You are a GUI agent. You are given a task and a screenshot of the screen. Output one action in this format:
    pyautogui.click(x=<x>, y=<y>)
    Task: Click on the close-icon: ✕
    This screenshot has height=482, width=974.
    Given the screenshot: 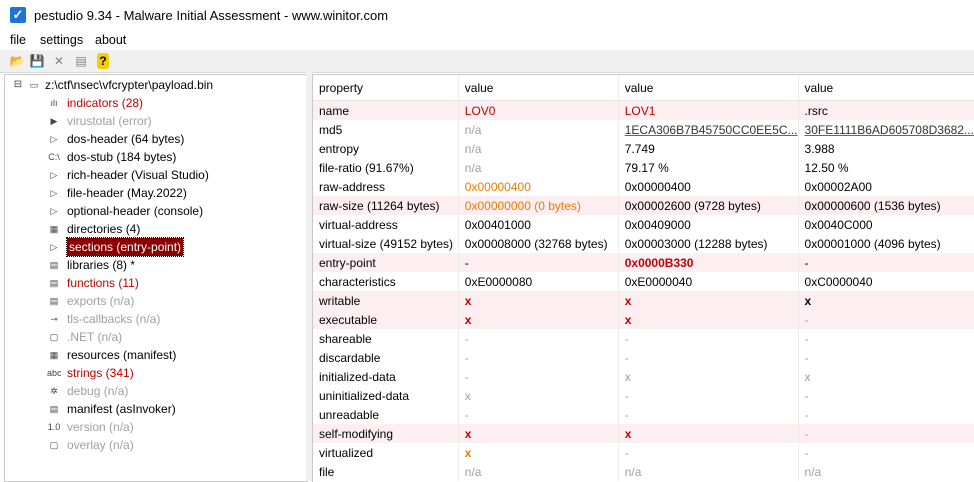 What is the action you would take?
    pyautogui.click(x=59, y=61)
    